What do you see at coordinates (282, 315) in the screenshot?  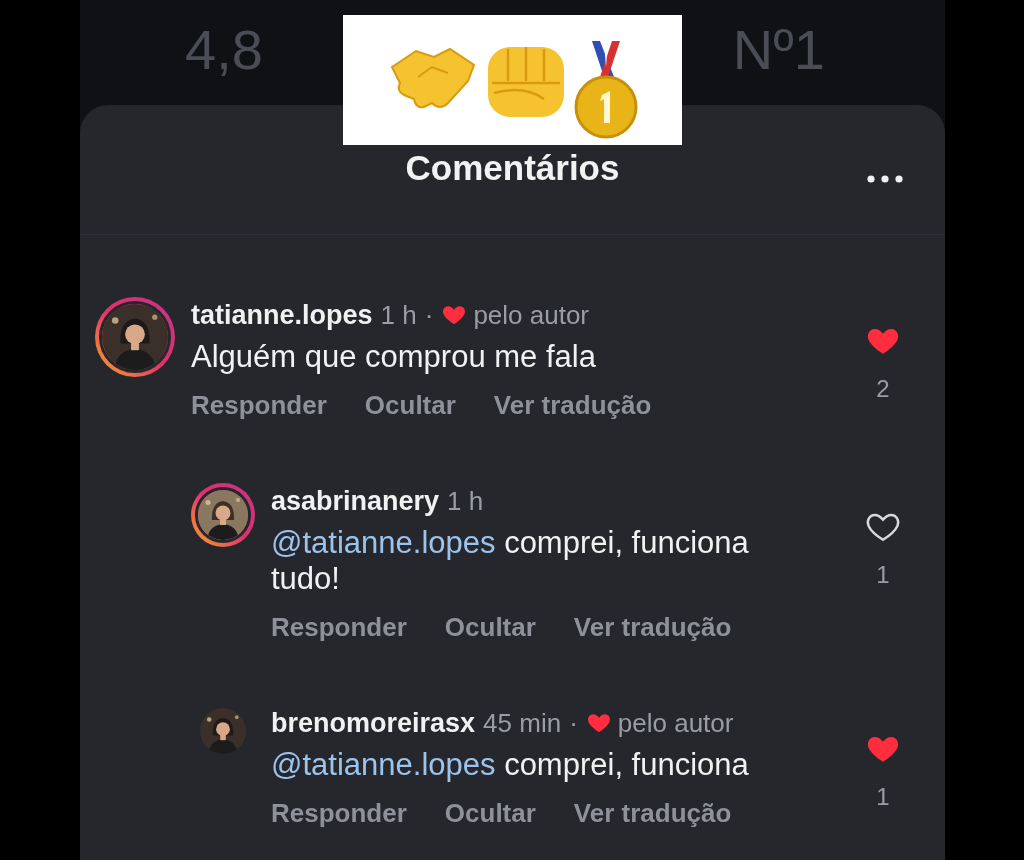 I see `username: tatianne.lopes` at bounding box center [282, 315].